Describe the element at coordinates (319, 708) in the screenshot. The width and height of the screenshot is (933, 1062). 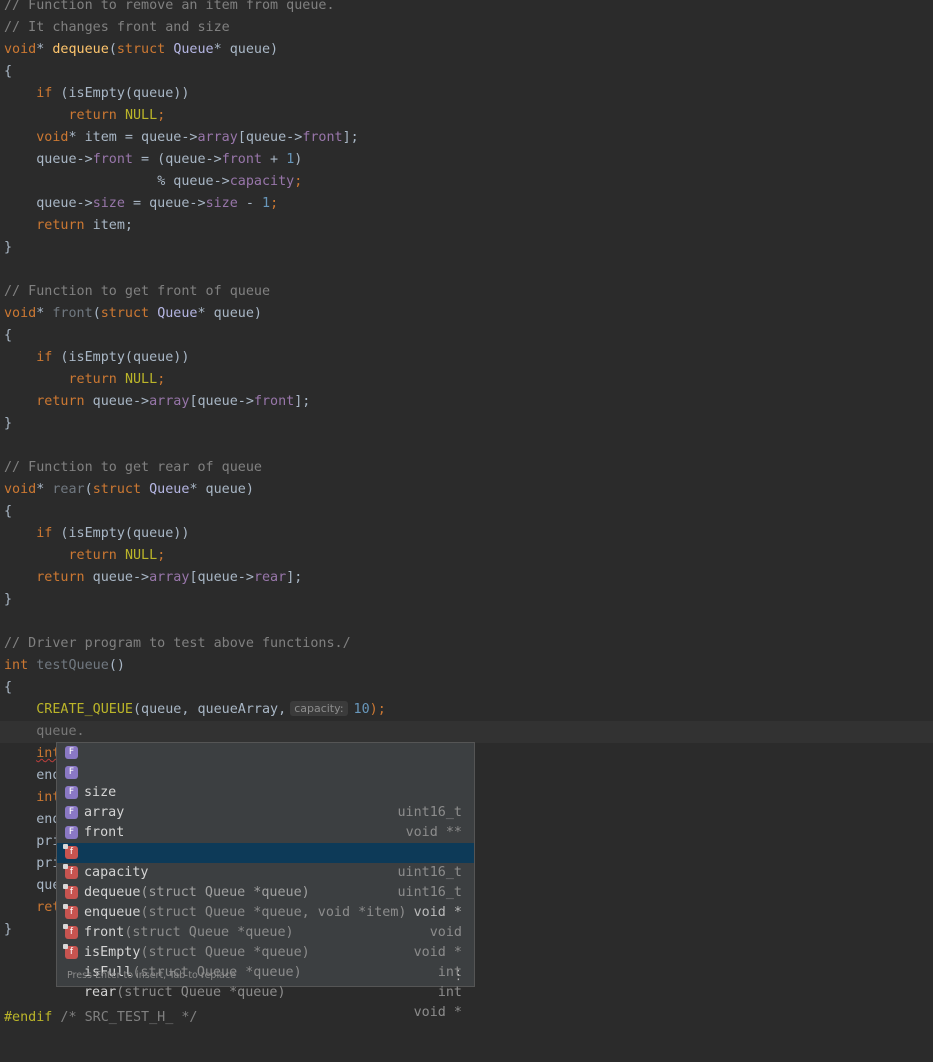
I see `parameter-hint: capacity:` at that location.